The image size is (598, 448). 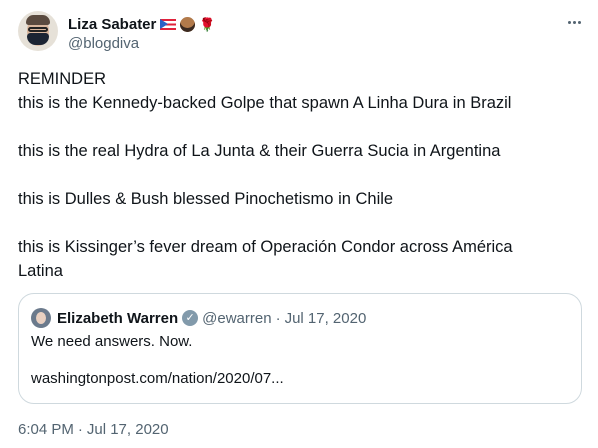 I want to click on quoted-date: Jul 17, 2020, so click(x=326, y=318).